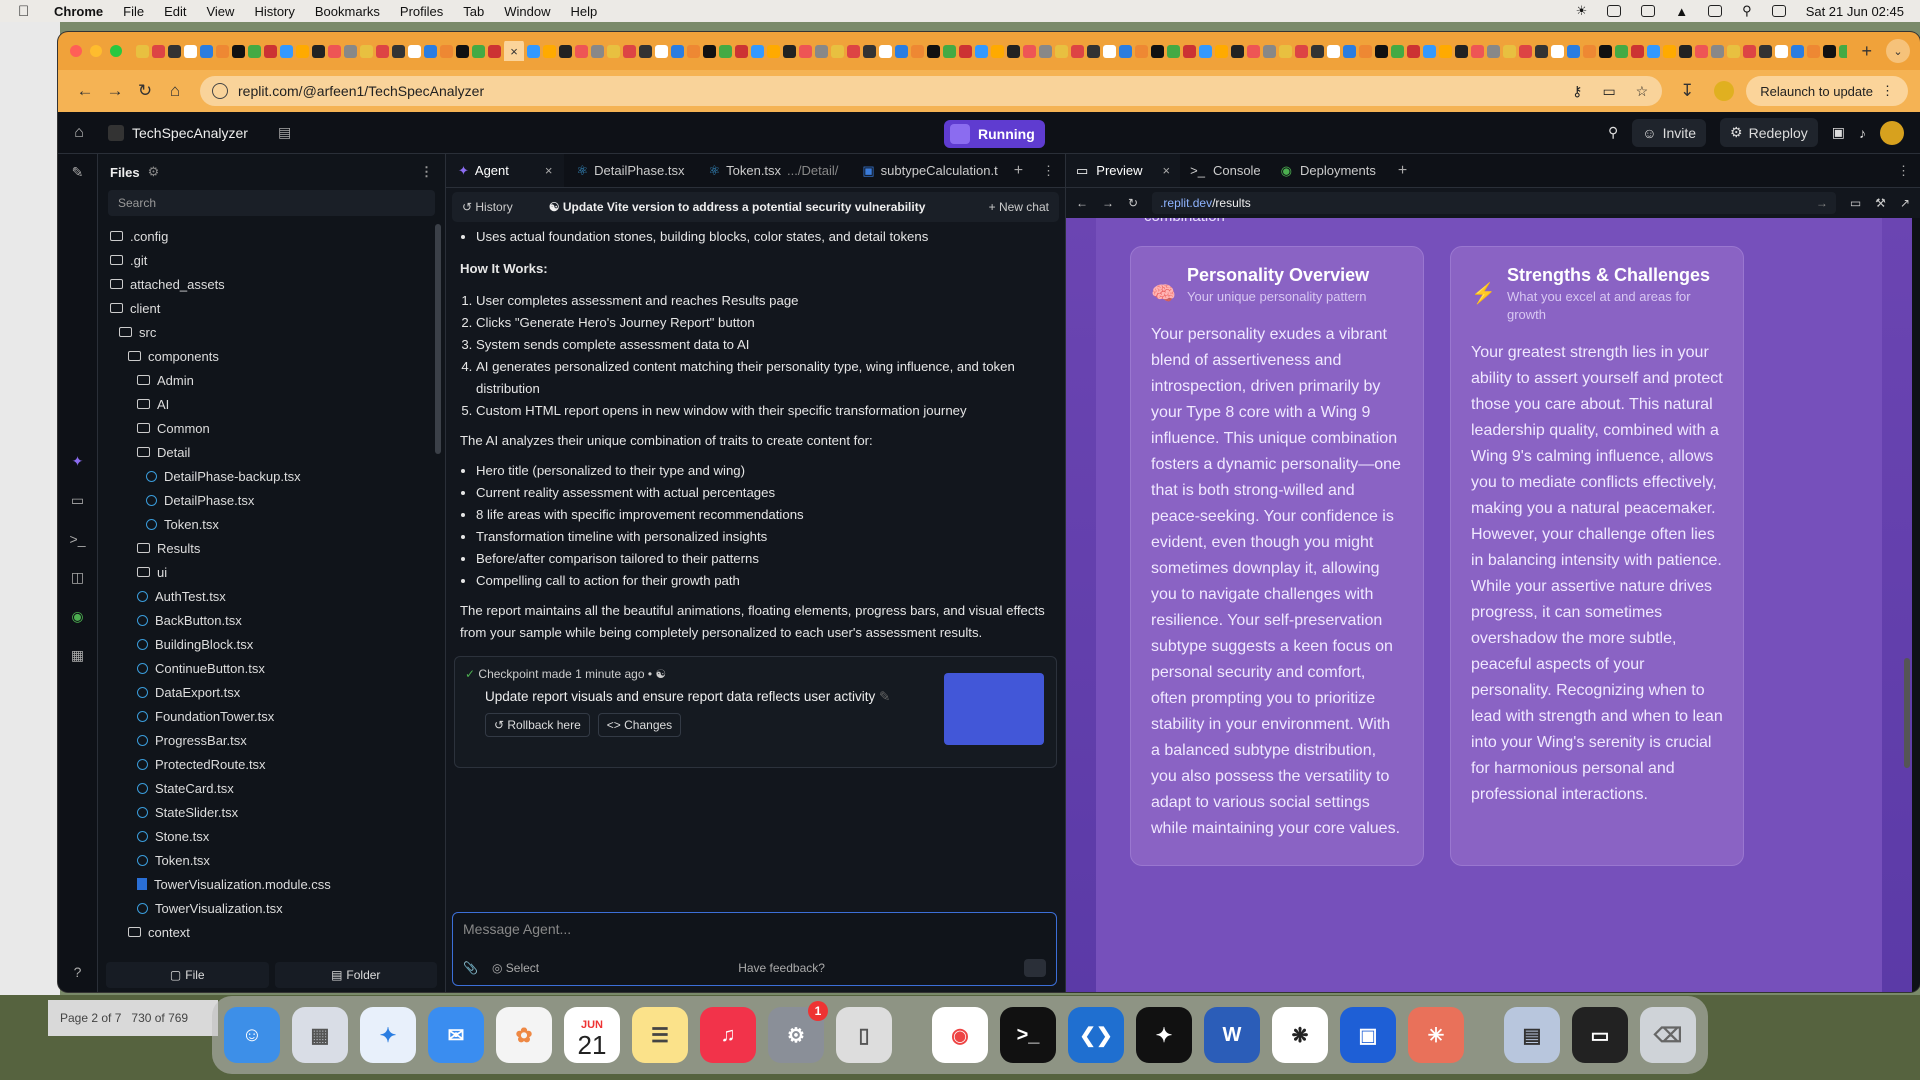 This screenshot has width=1920, height=1080. What do you see at coordinates (1577, 91) in the screenshot?
I see `password-key-icon: ⚷` at bounding box center [1577, 91].